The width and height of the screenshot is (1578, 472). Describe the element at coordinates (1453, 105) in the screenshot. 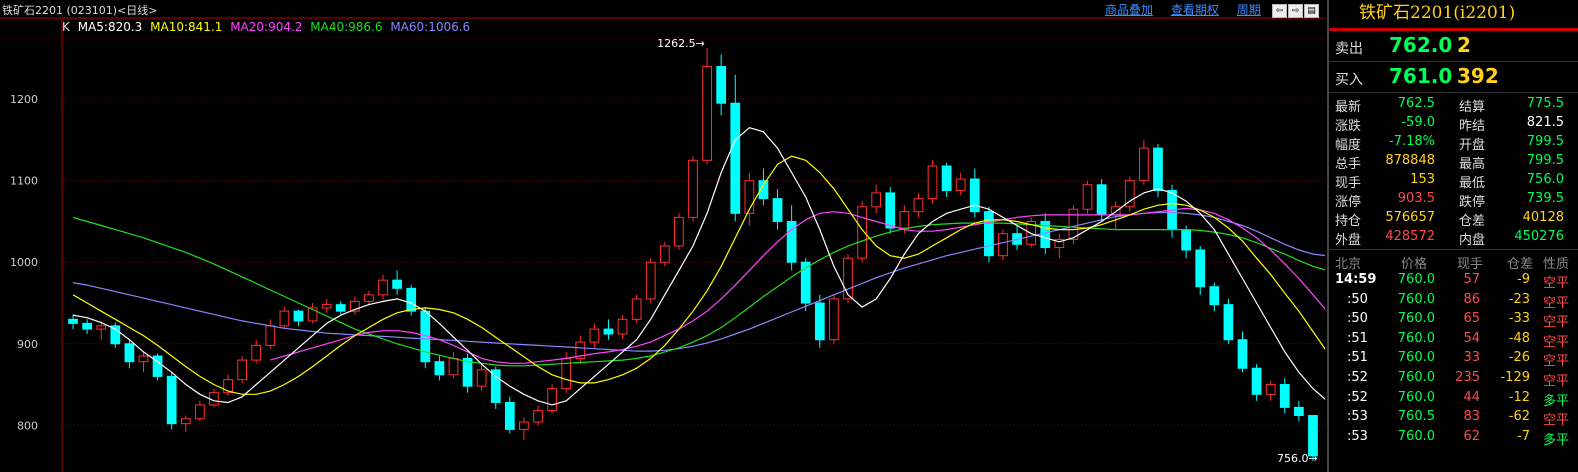

I see `stat-row: 最新 762.5 结算 775.5` at that location.